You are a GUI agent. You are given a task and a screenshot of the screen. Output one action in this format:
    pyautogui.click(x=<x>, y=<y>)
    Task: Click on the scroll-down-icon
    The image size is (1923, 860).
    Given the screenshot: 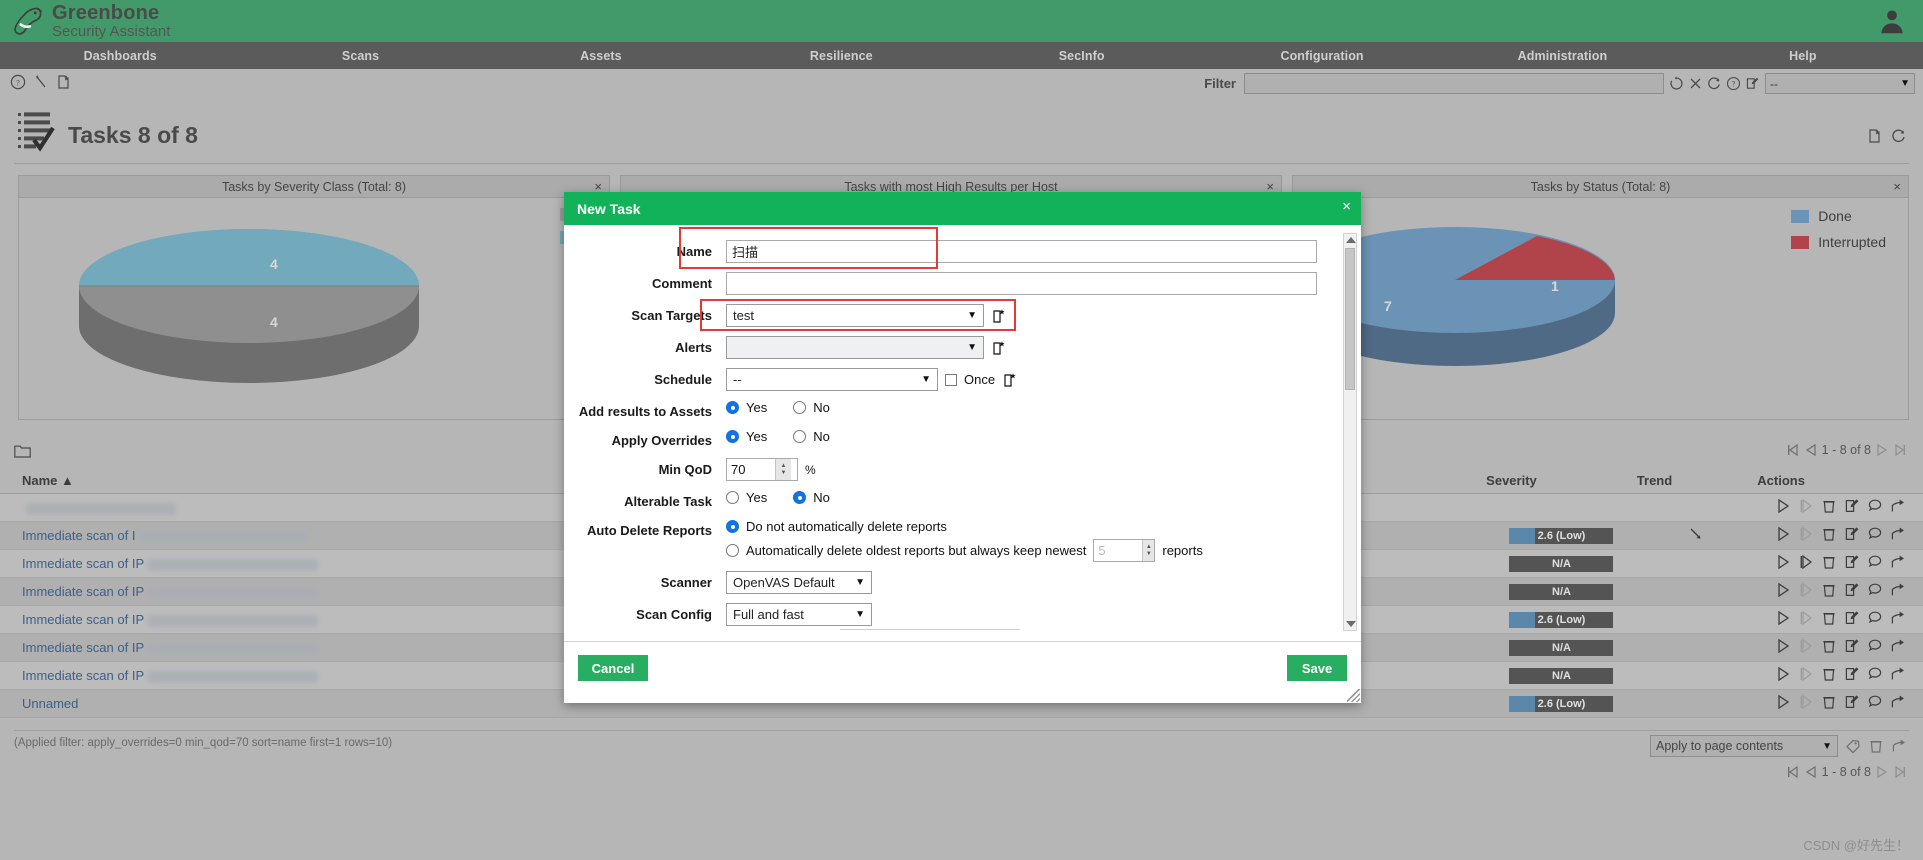 What is the action you would take?
    pyautogui.click(x=1351, y=624)
    